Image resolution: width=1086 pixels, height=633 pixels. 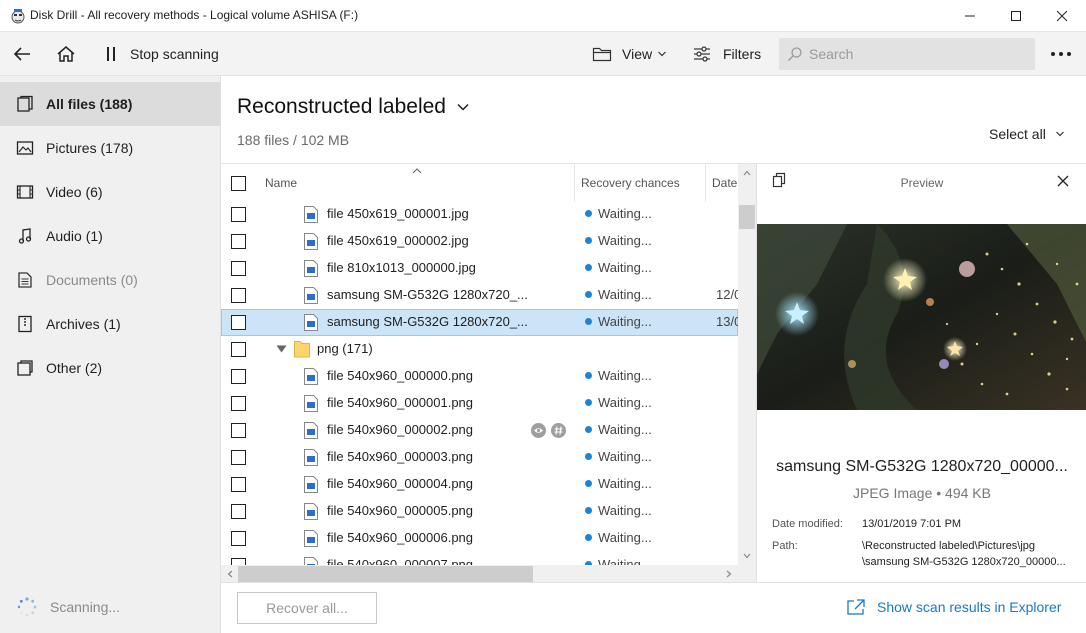 What do you see at coordinates (18, 16) in the screenshot?
I see `app-icon` at bounding box center [18, 16].